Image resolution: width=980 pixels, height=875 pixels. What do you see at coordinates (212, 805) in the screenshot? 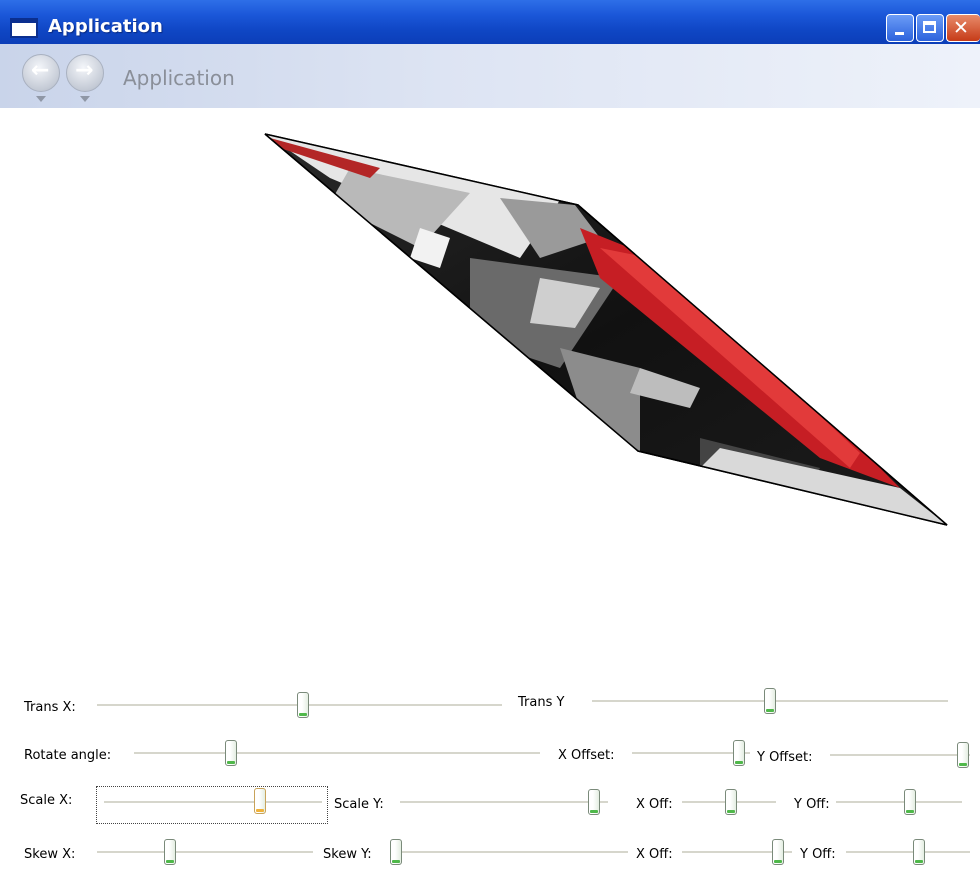
I see `scale-x-focus-rect` at bounding box center [212, 805].